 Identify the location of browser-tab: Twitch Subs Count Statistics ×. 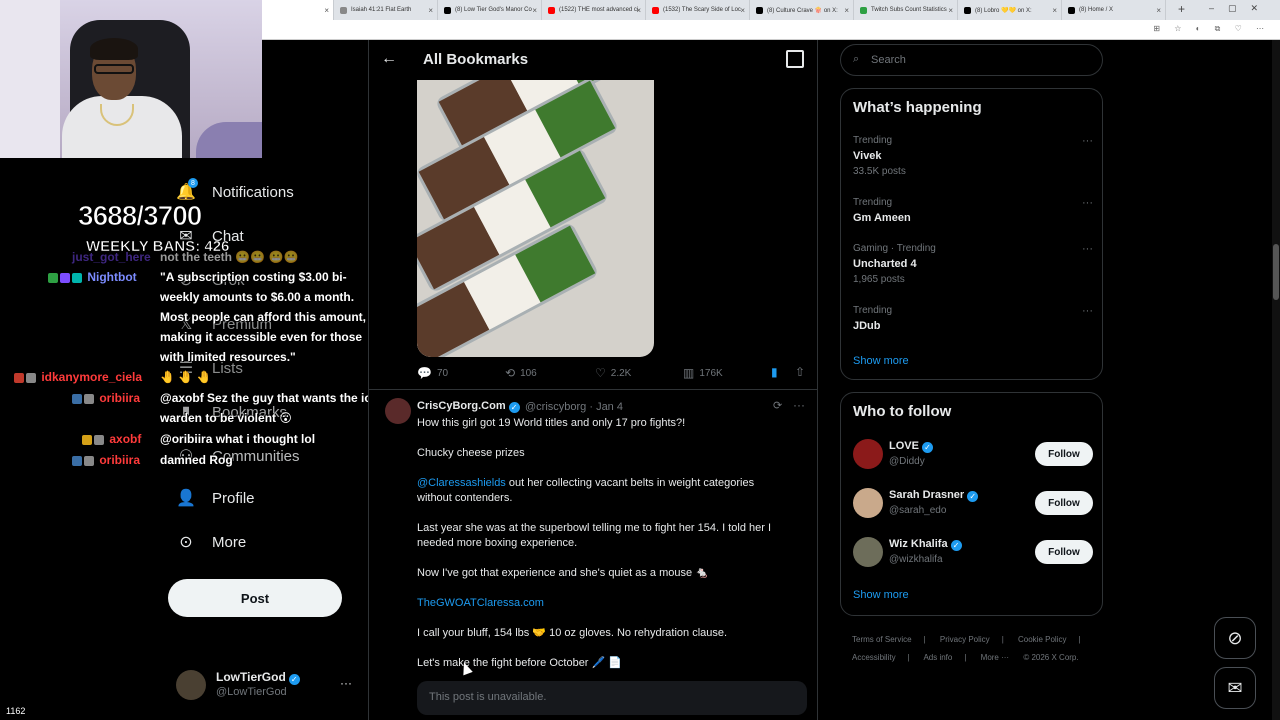
(906, 10).